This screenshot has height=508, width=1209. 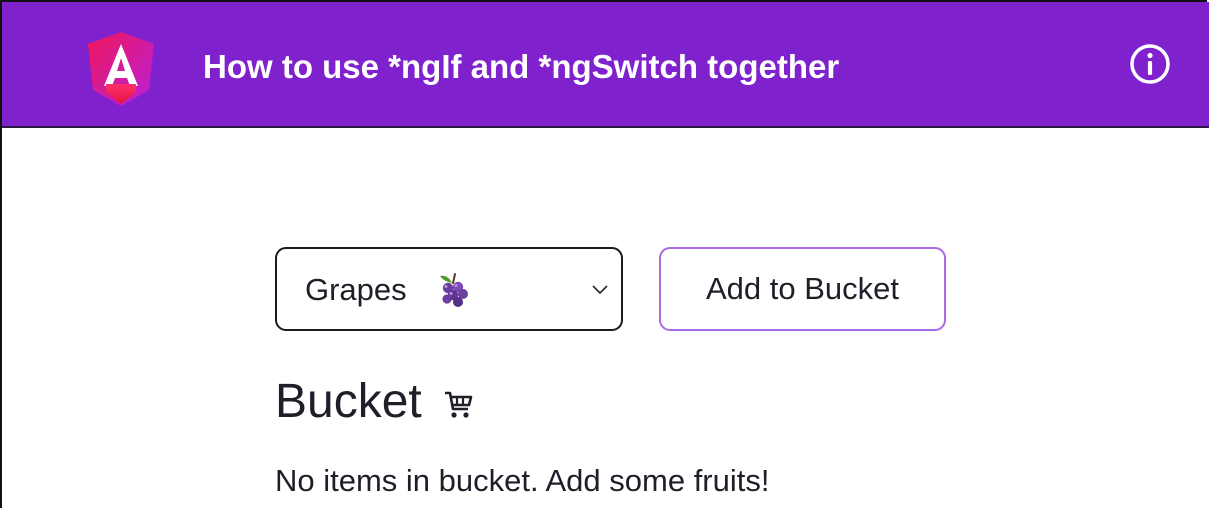 I want to click on bucket-heading: Bucket, so click(x=375, y=402).